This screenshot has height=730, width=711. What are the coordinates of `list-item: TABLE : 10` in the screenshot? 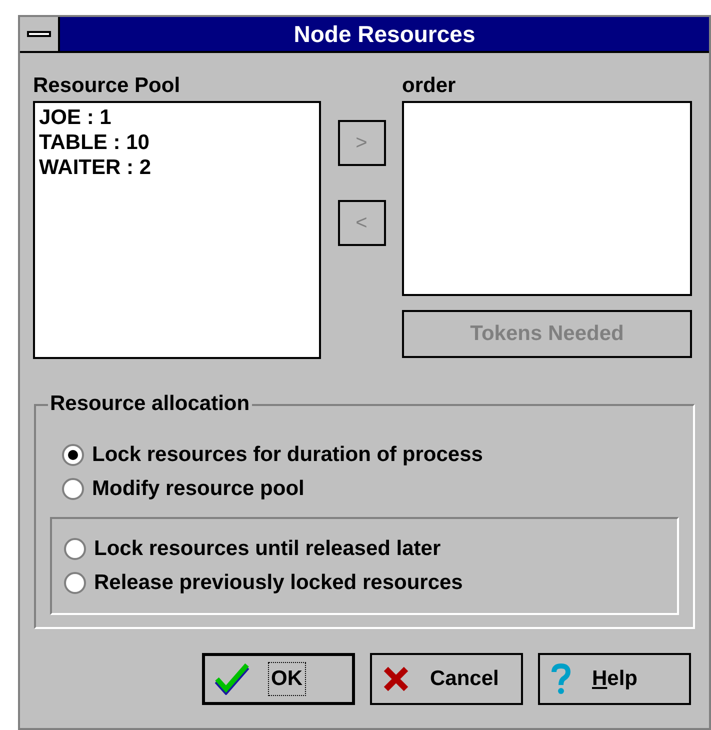 It's located at (177, 142).